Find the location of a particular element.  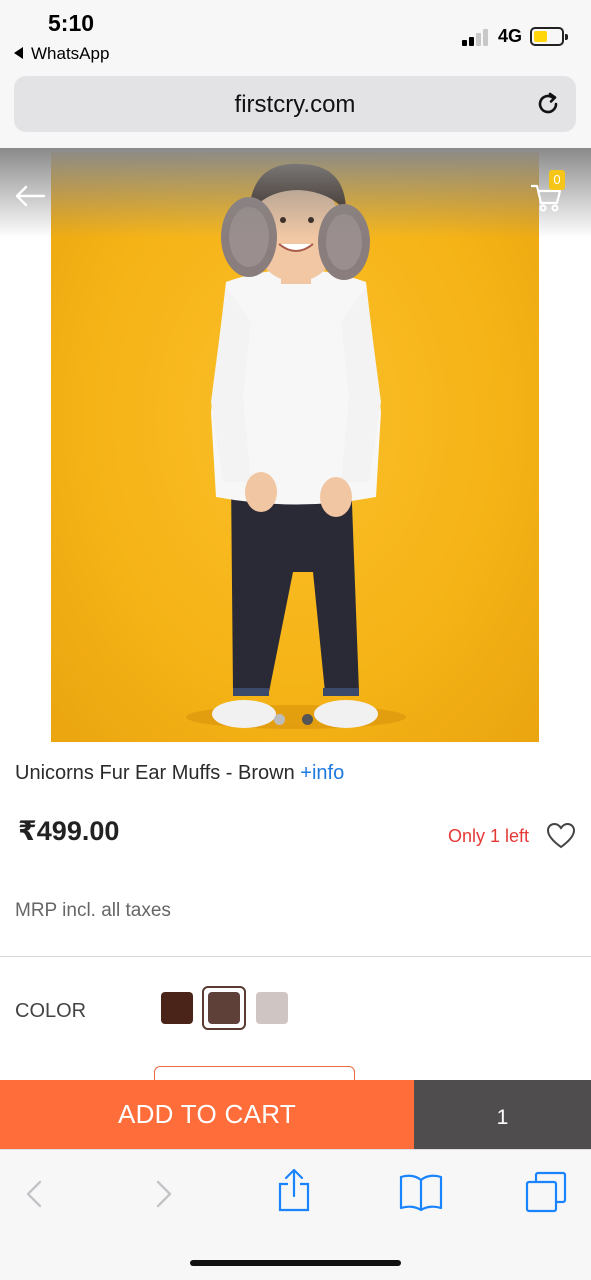

stock-status: Only 1 left is located at coordinates (489, 836).